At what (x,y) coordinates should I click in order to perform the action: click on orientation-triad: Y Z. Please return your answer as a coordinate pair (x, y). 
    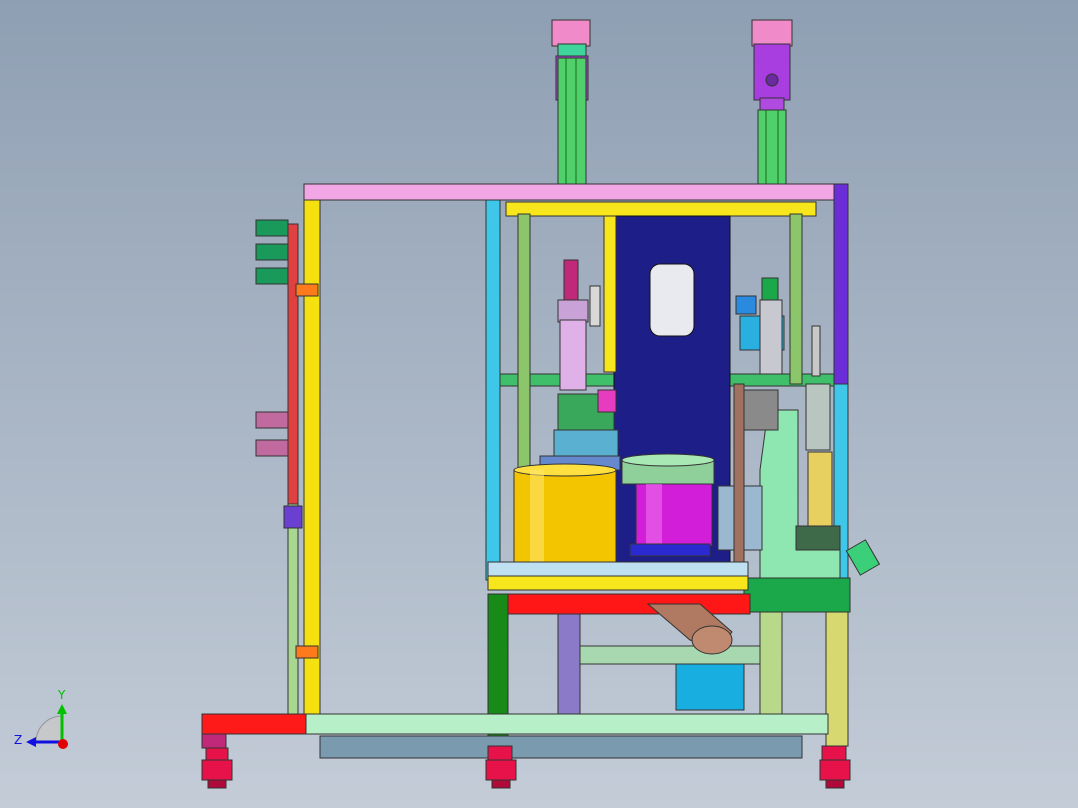
    Looking at the image, I should click on (41, 718).